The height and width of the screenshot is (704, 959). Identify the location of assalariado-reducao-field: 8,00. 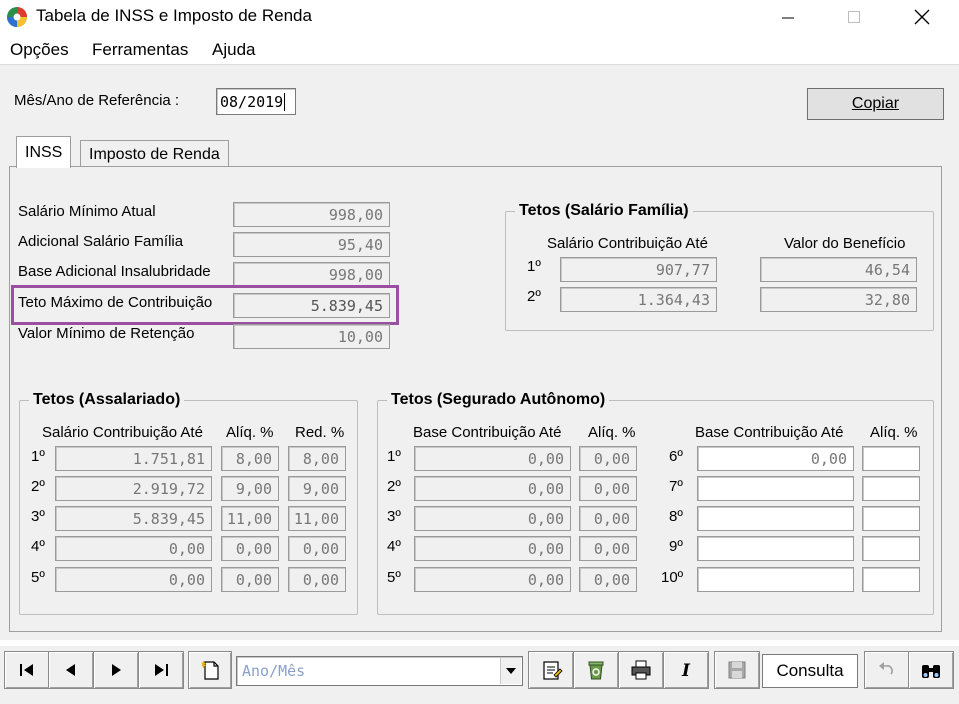
(317, 458).